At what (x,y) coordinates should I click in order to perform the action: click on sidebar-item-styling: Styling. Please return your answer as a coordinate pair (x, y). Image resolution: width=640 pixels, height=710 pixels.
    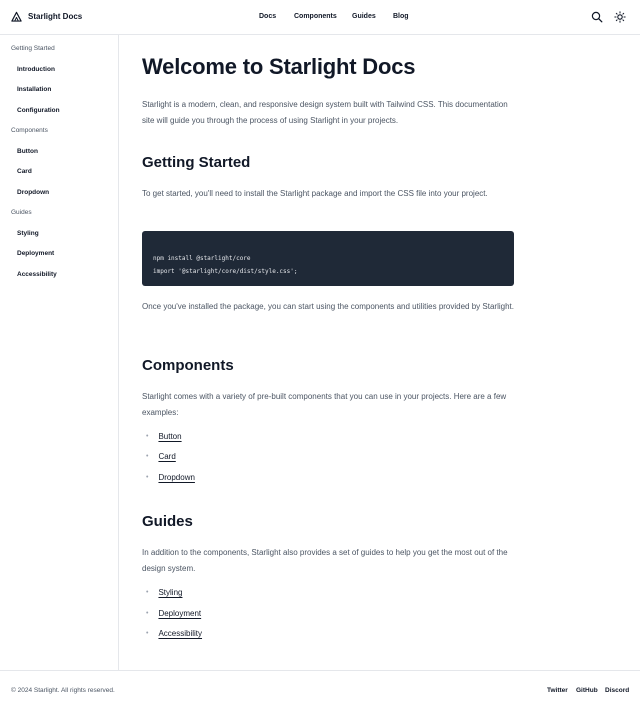
    Looking at the image, I should click on (28, 233).